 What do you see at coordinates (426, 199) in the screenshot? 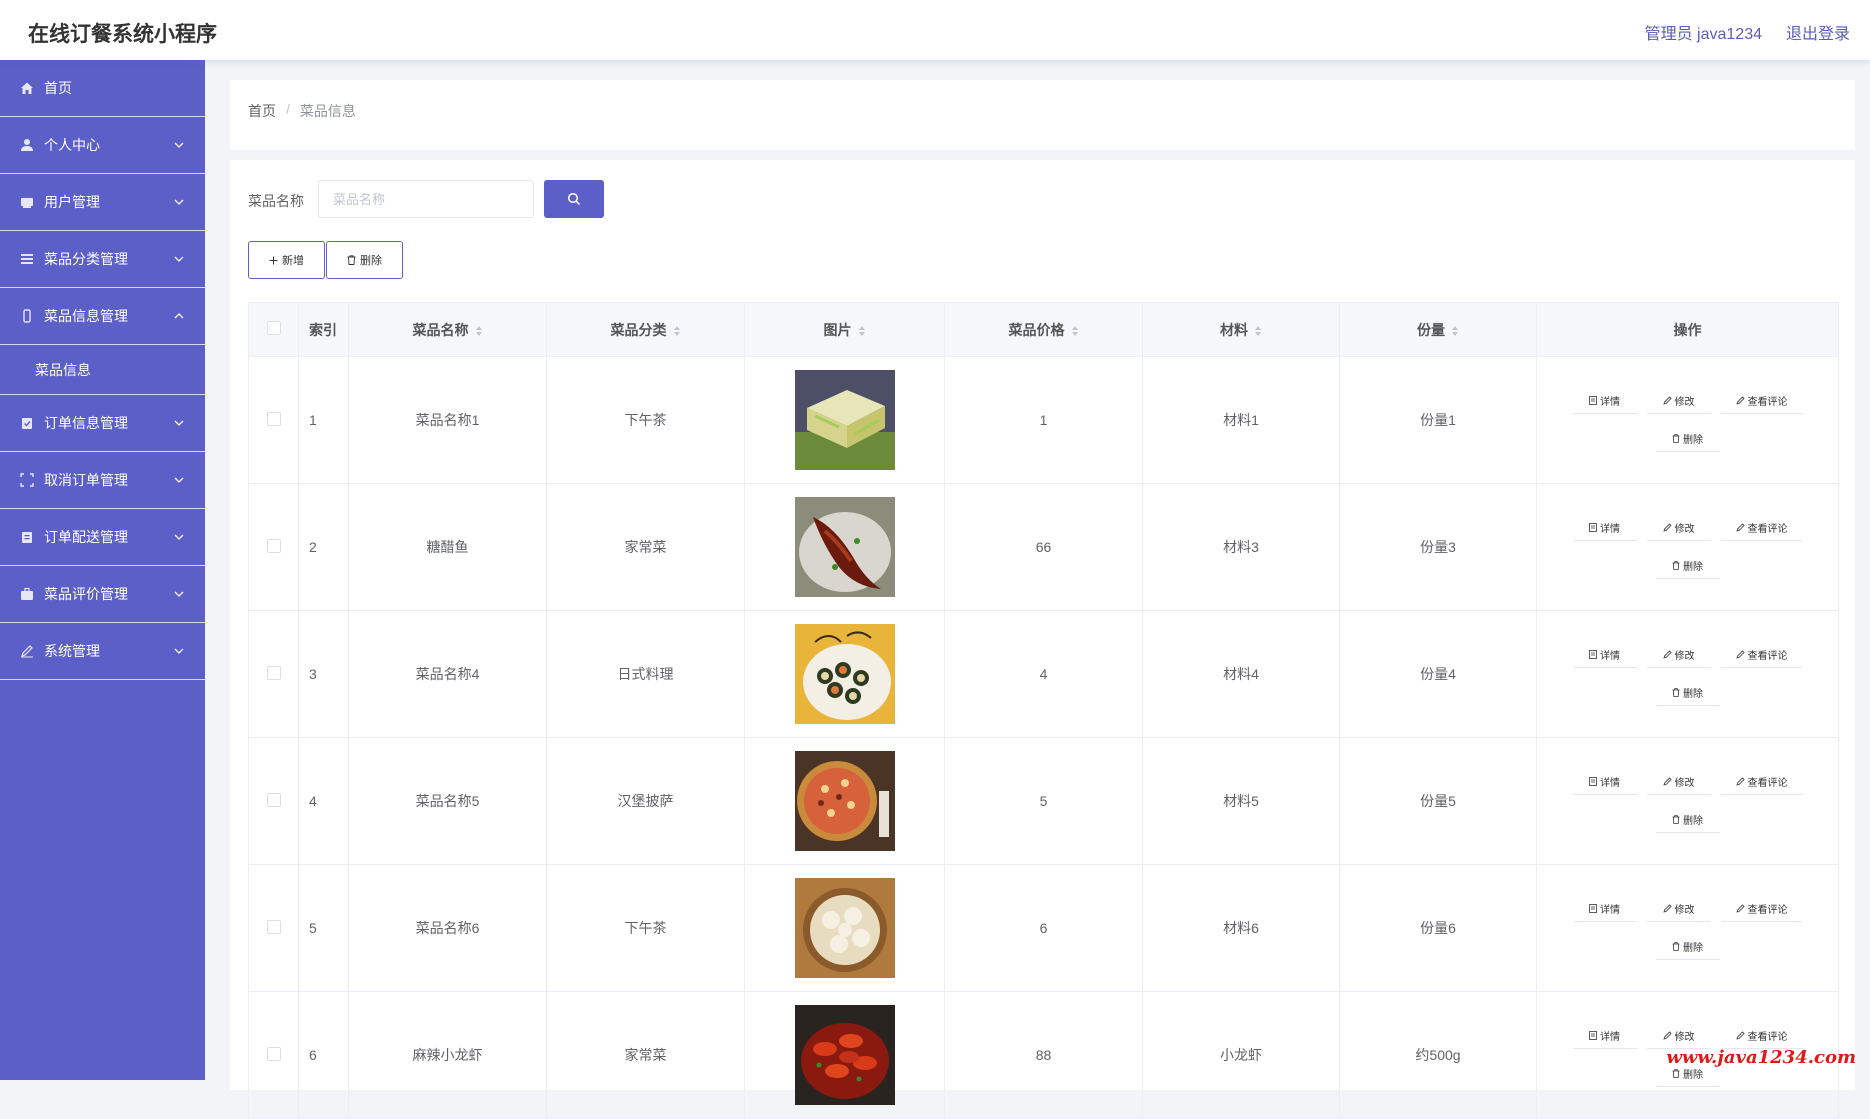
I see `search-input` at bounding box center [426, 199].